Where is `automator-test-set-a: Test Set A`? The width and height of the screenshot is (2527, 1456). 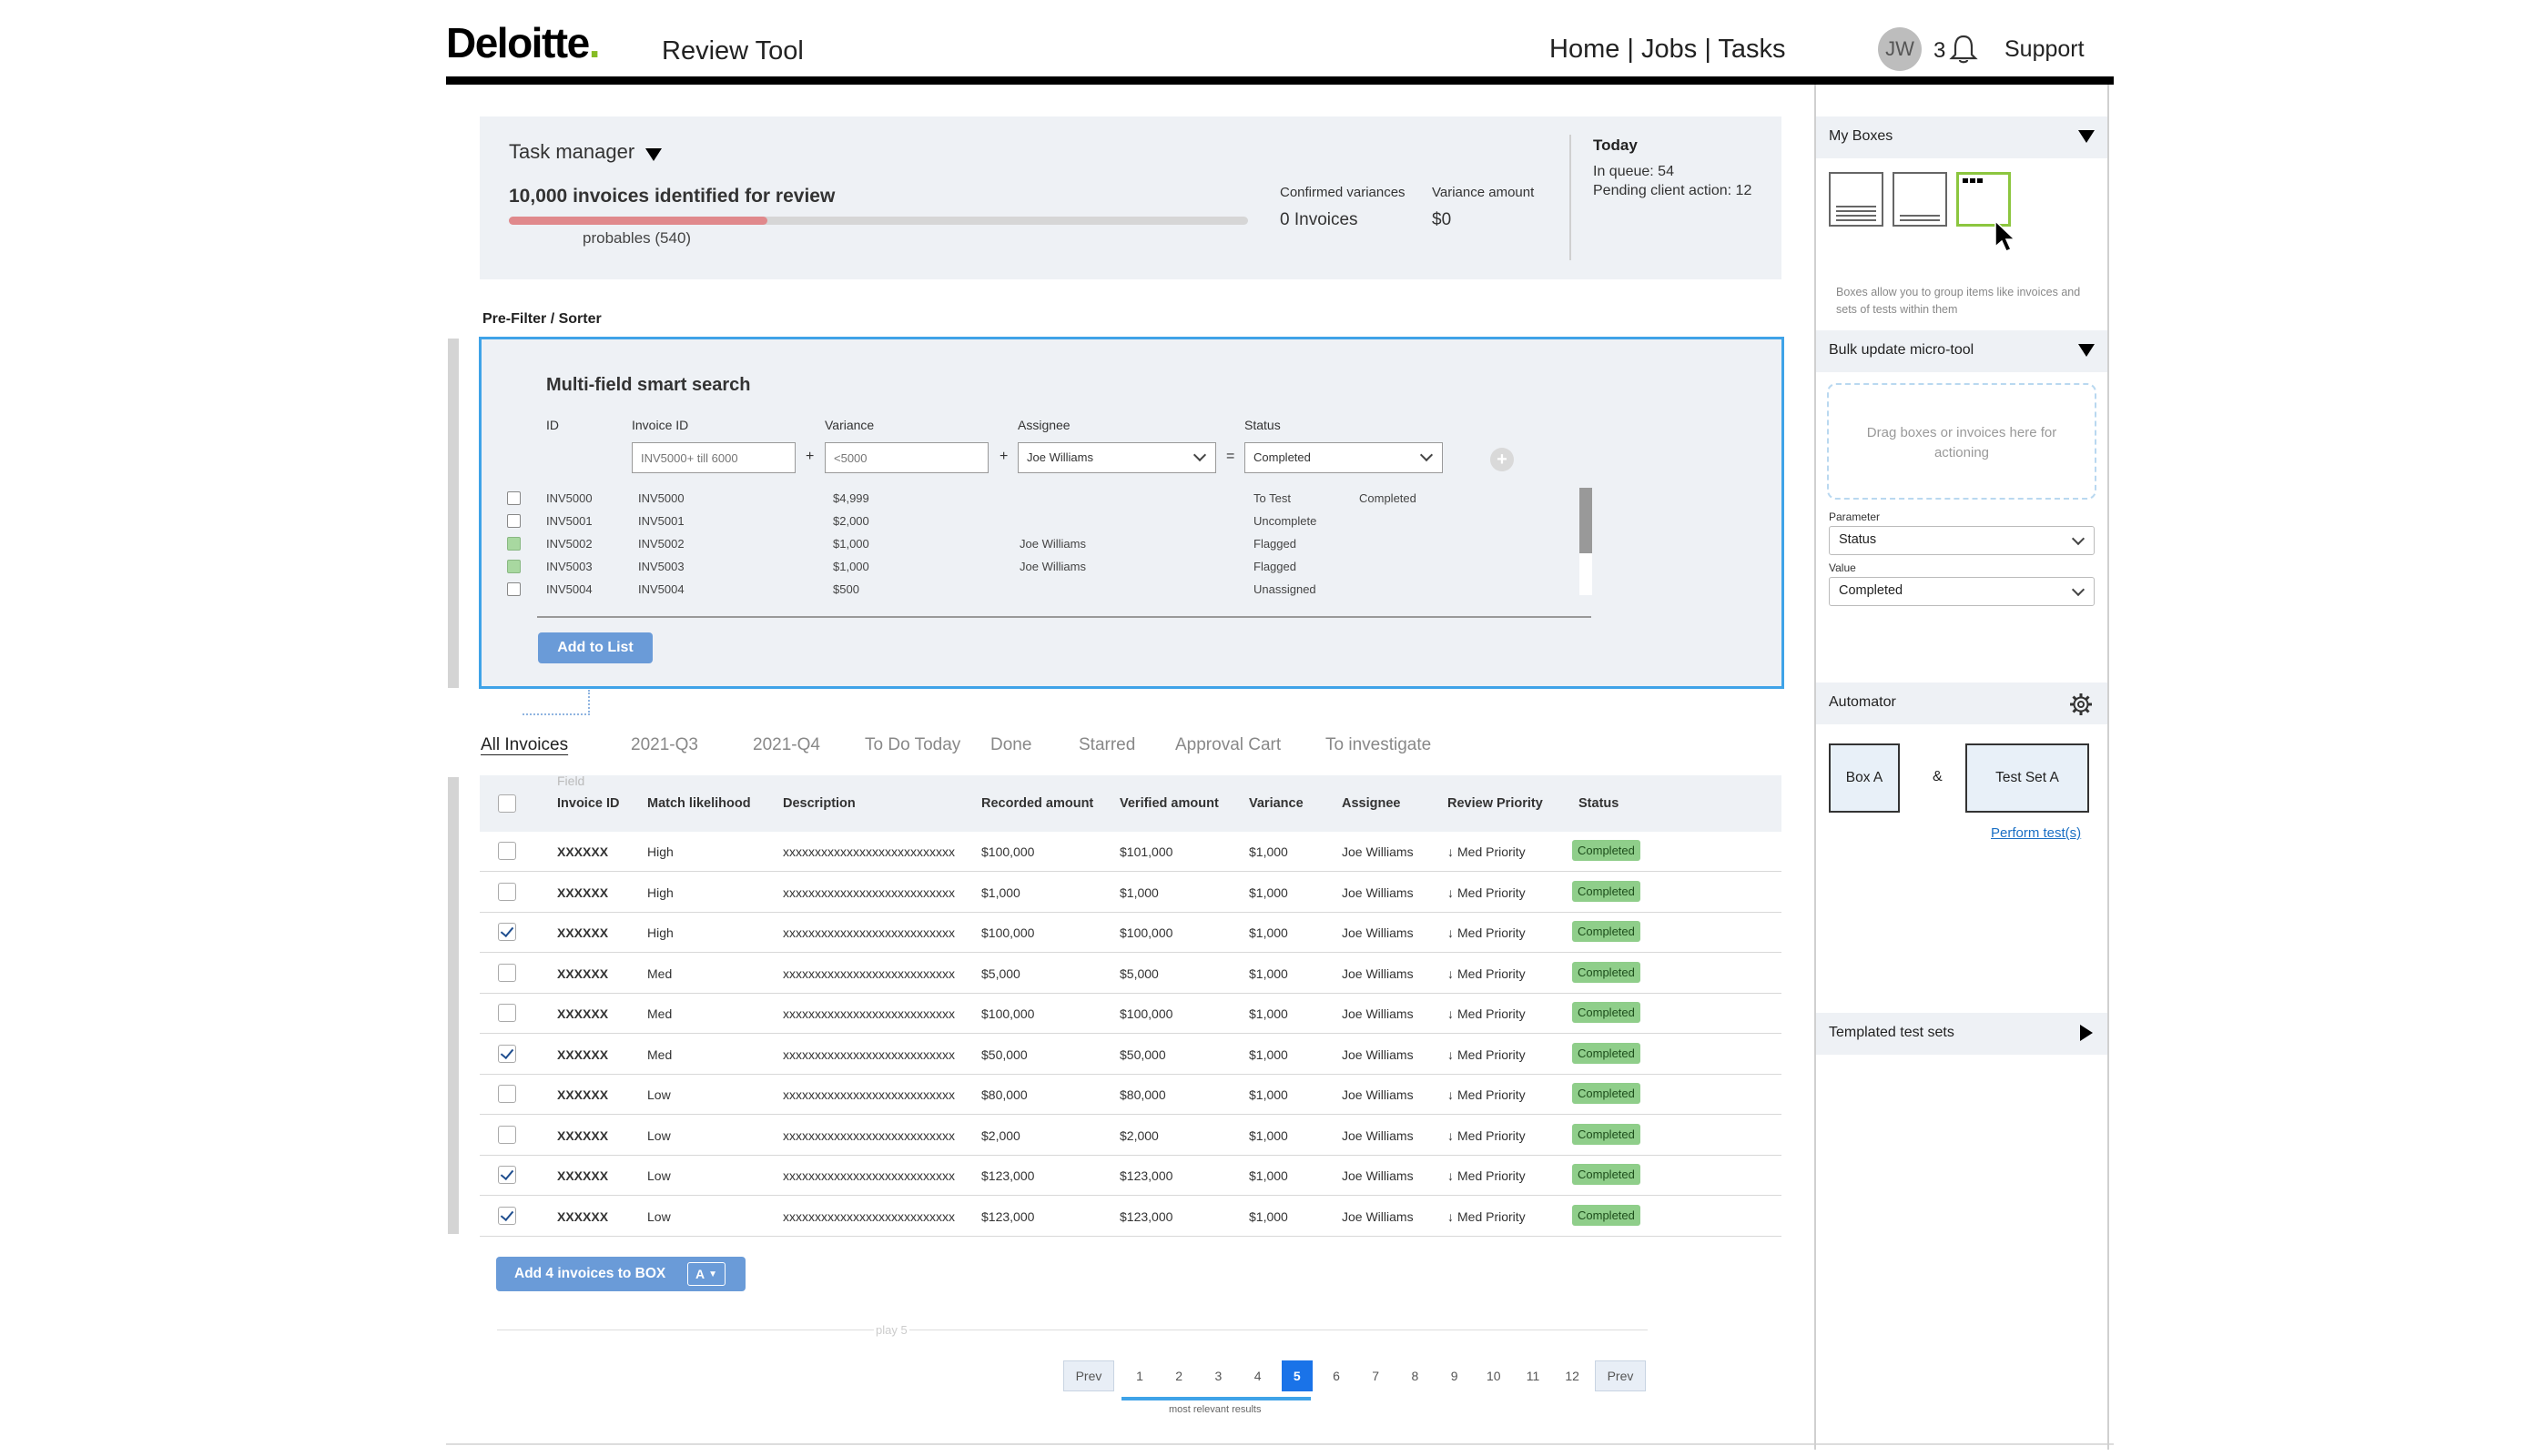
automator-test-set-a: Test Set A is located at coordinates (2027, 778).